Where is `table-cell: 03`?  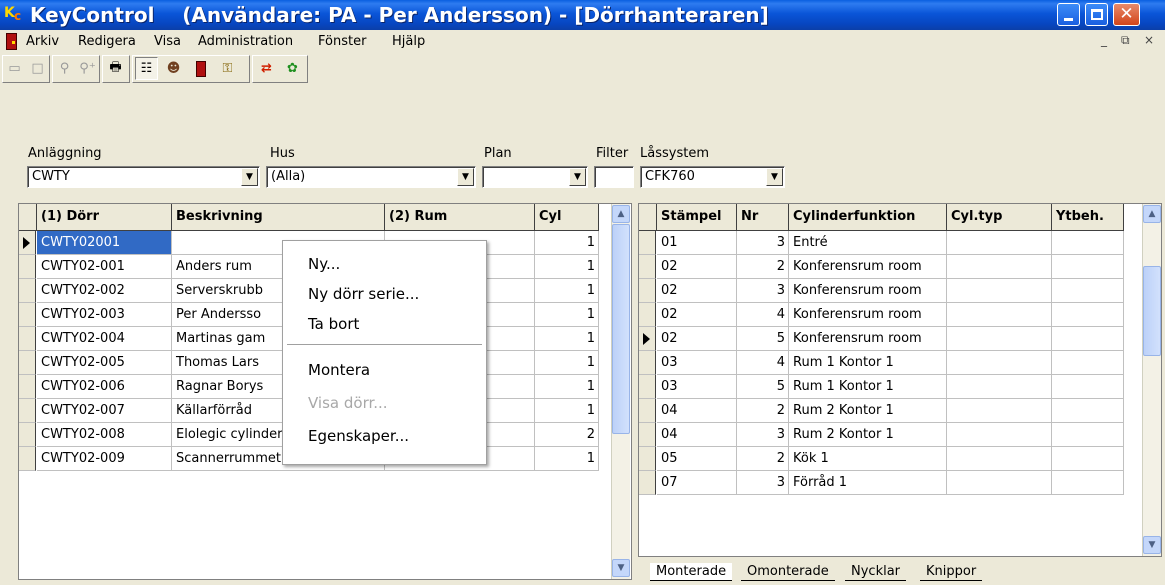
table-cell: 03 is located at coordinates (697, 363).